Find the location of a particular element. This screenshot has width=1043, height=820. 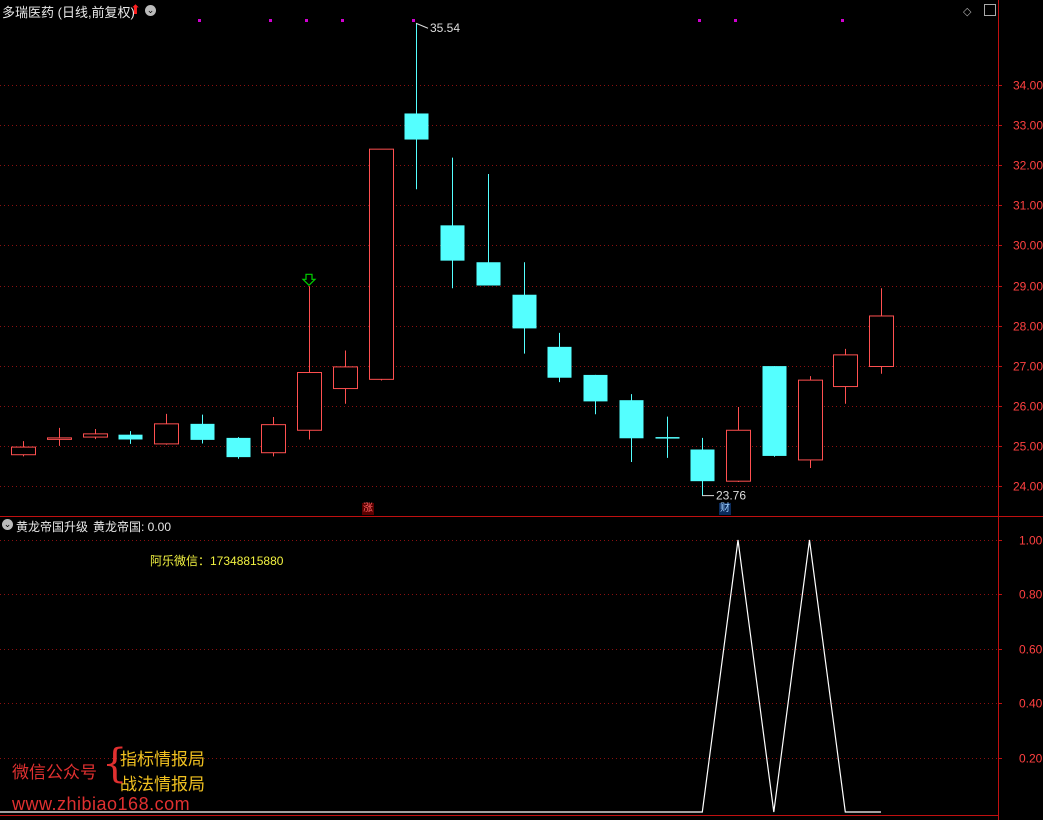

indicator-tick-label: 0.40 is located at coordinates (1031, 704).